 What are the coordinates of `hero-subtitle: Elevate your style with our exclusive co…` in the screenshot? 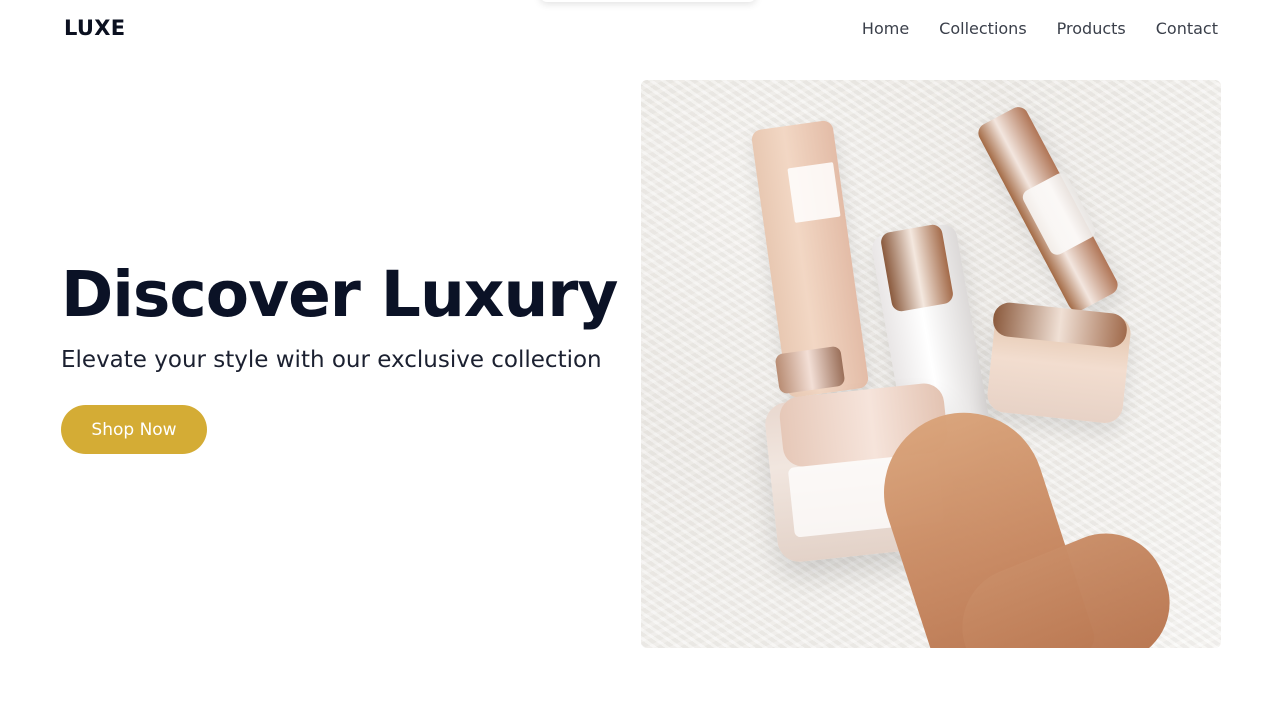 It's located at (331, 360).